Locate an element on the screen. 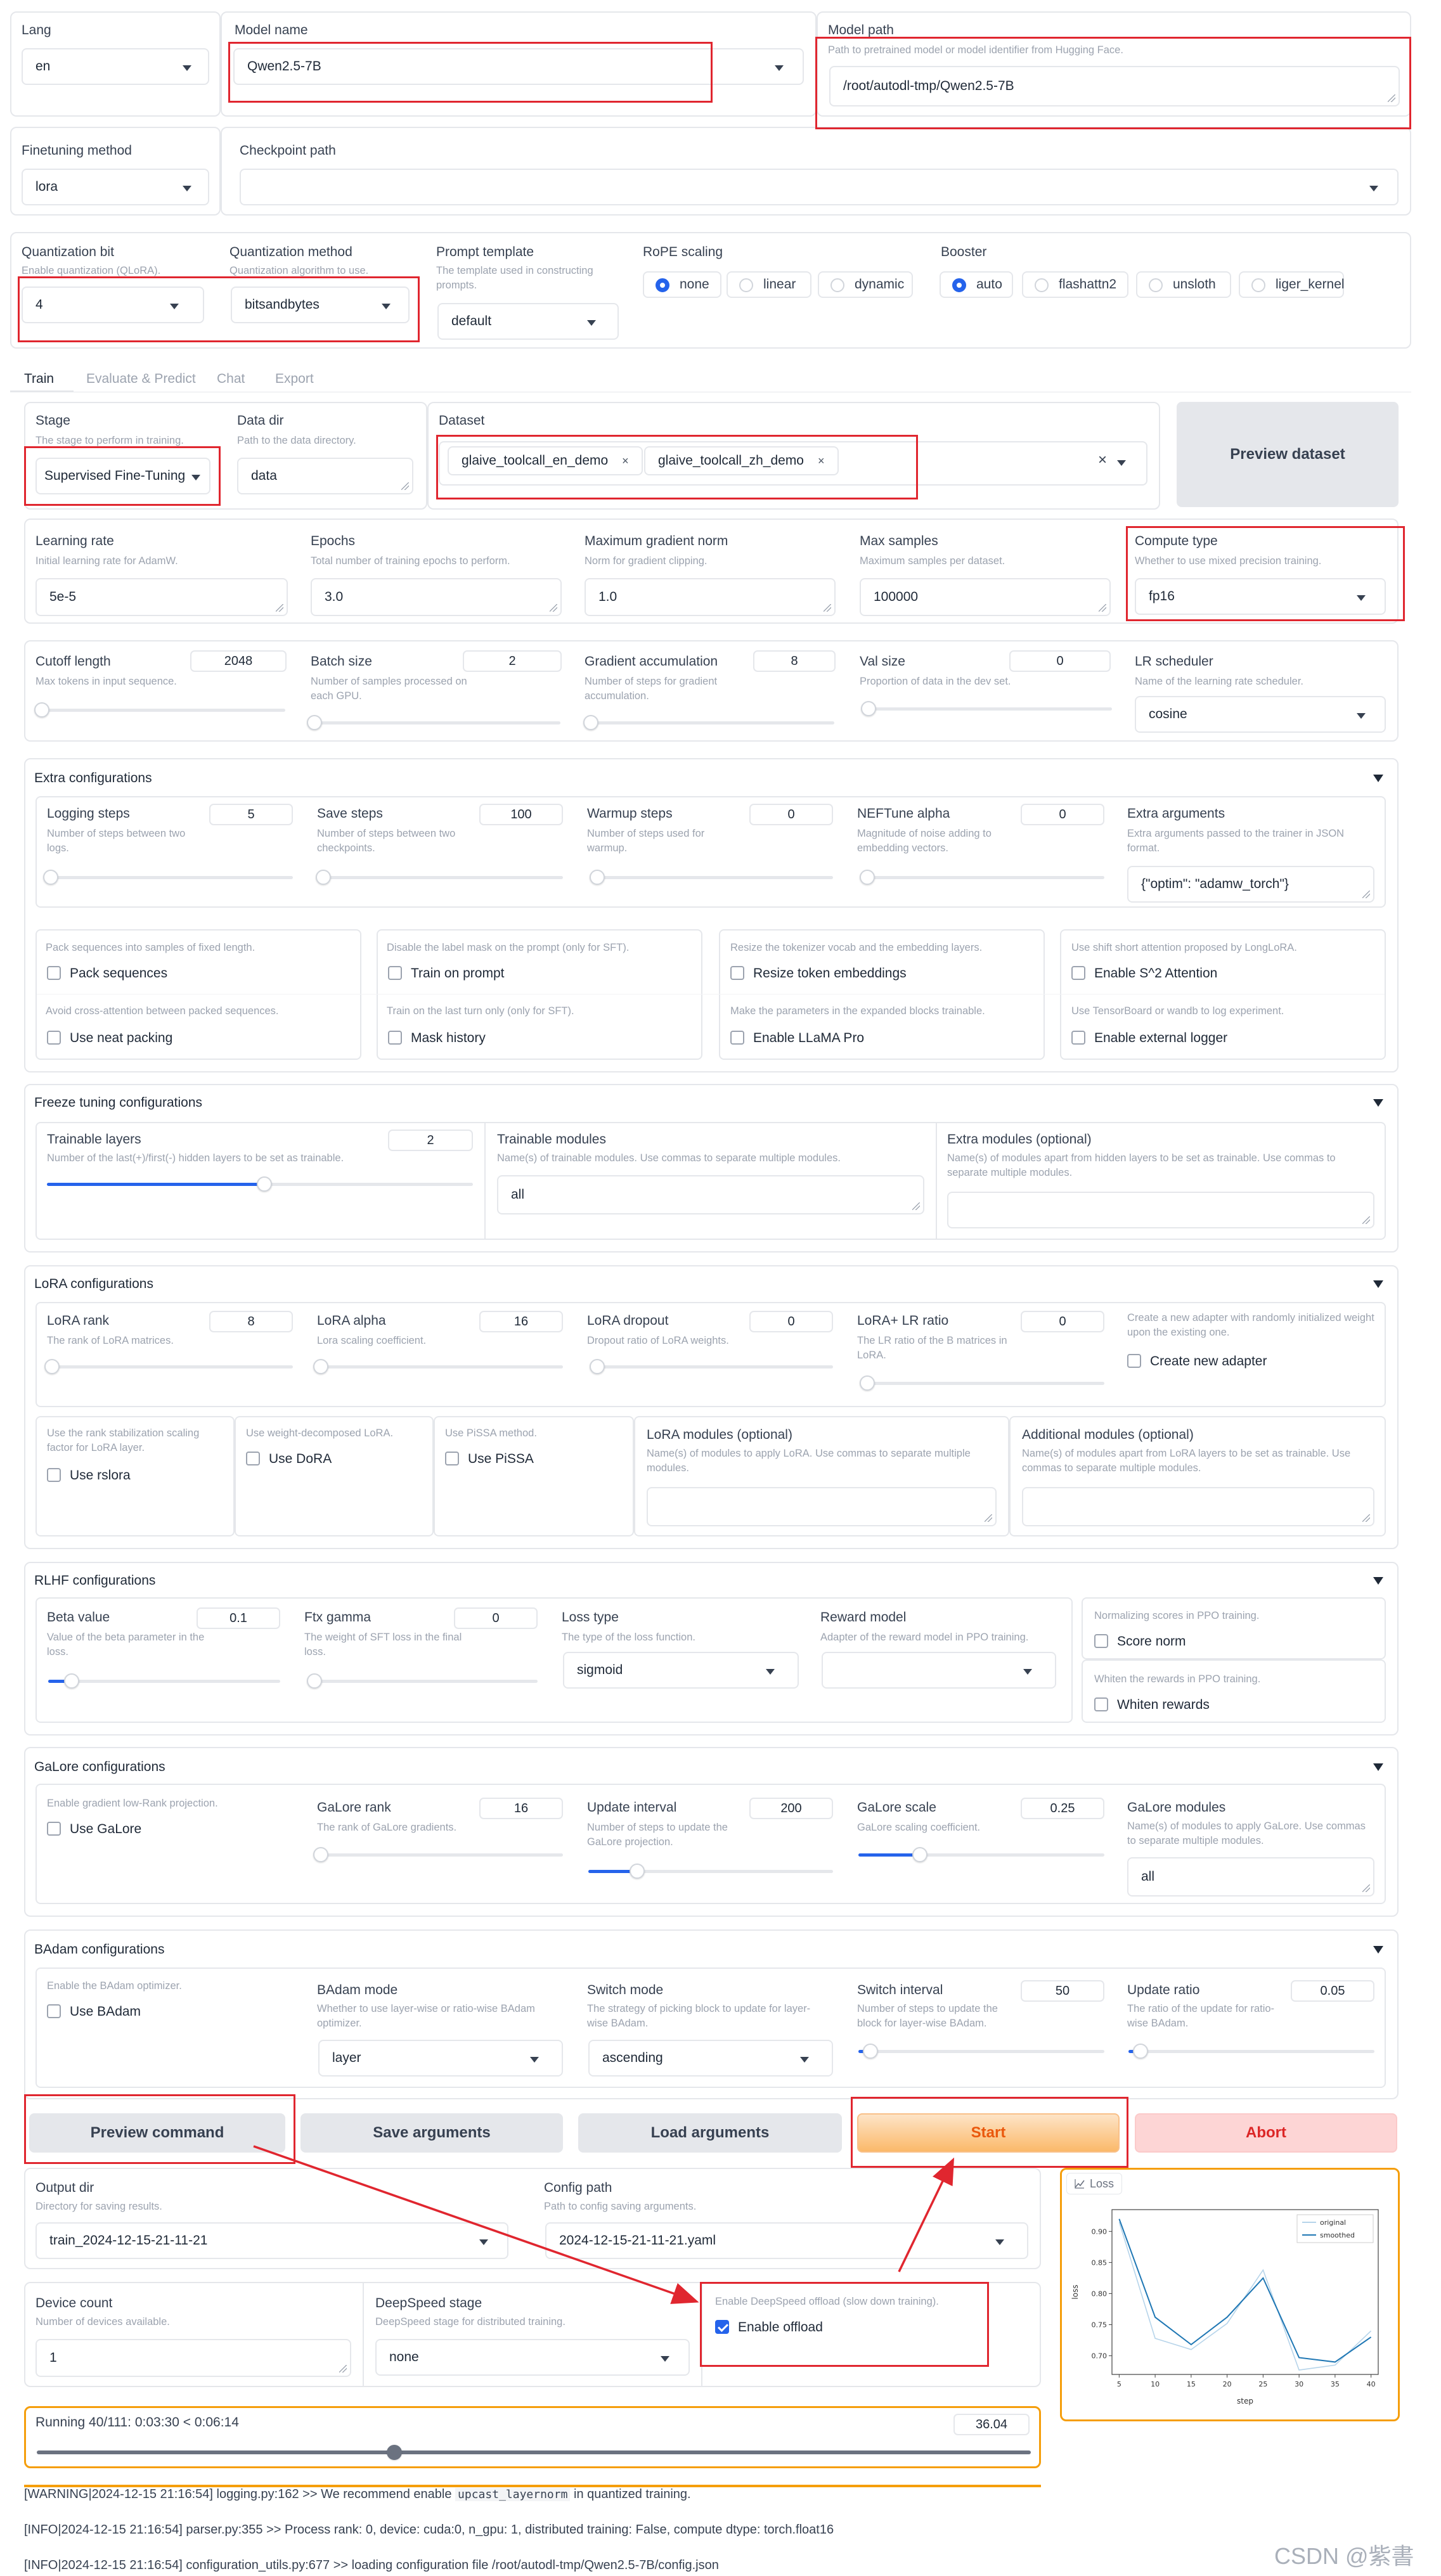  lora-dropout-slider is located at coordinates (712, 1367).